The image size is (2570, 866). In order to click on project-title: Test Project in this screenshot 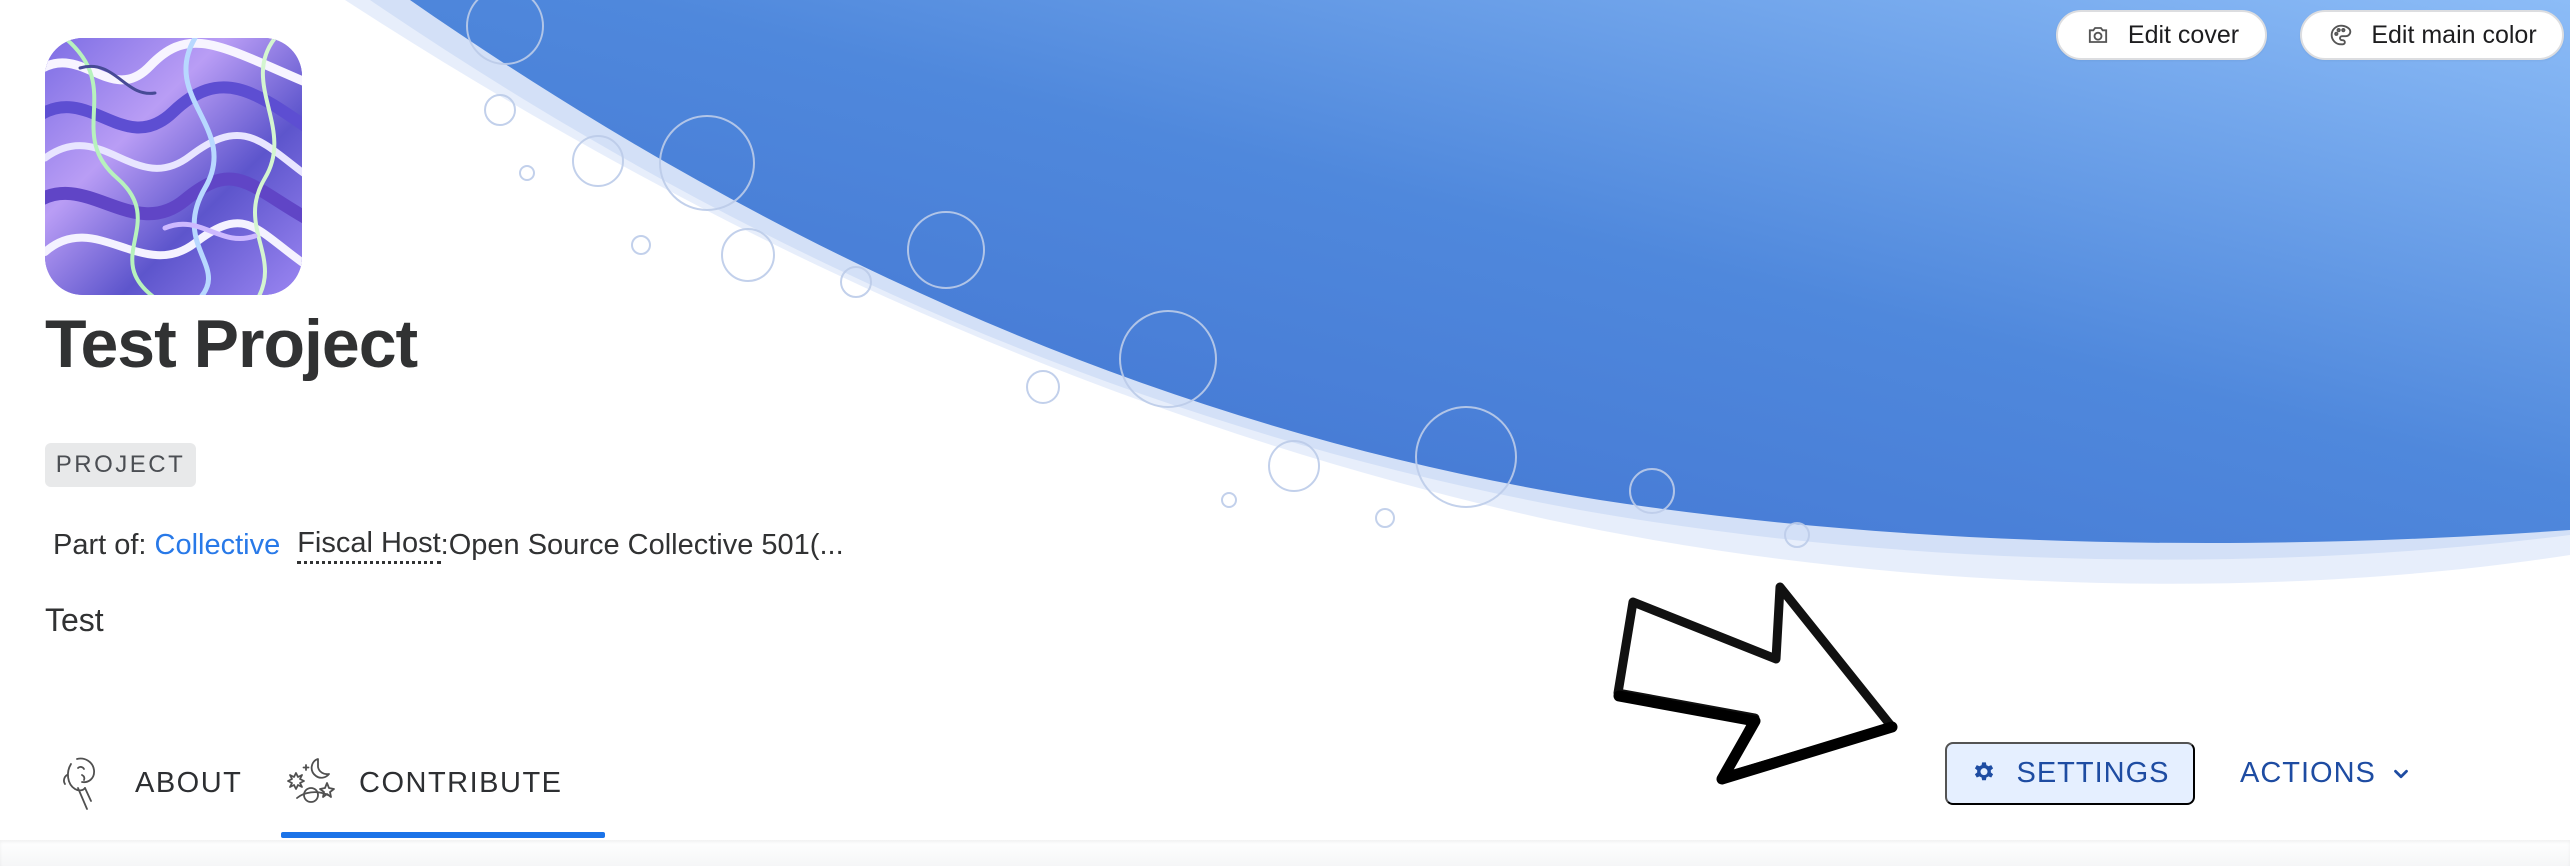, I will do `click(231, 344)`.